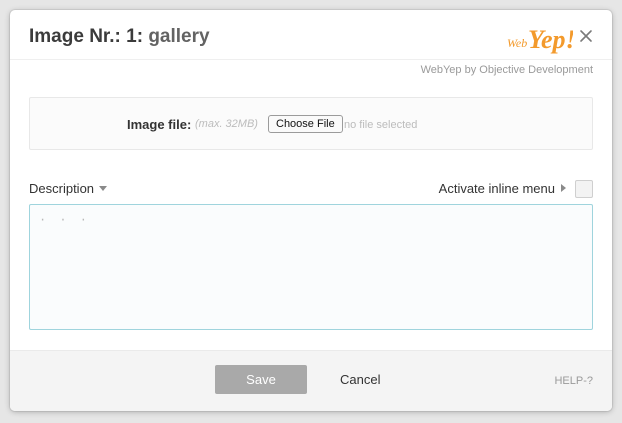 This screenshot has width=622, height=423. I want to click on dialog-subtitle: WebYep by Objective Development, so click(506, 70).